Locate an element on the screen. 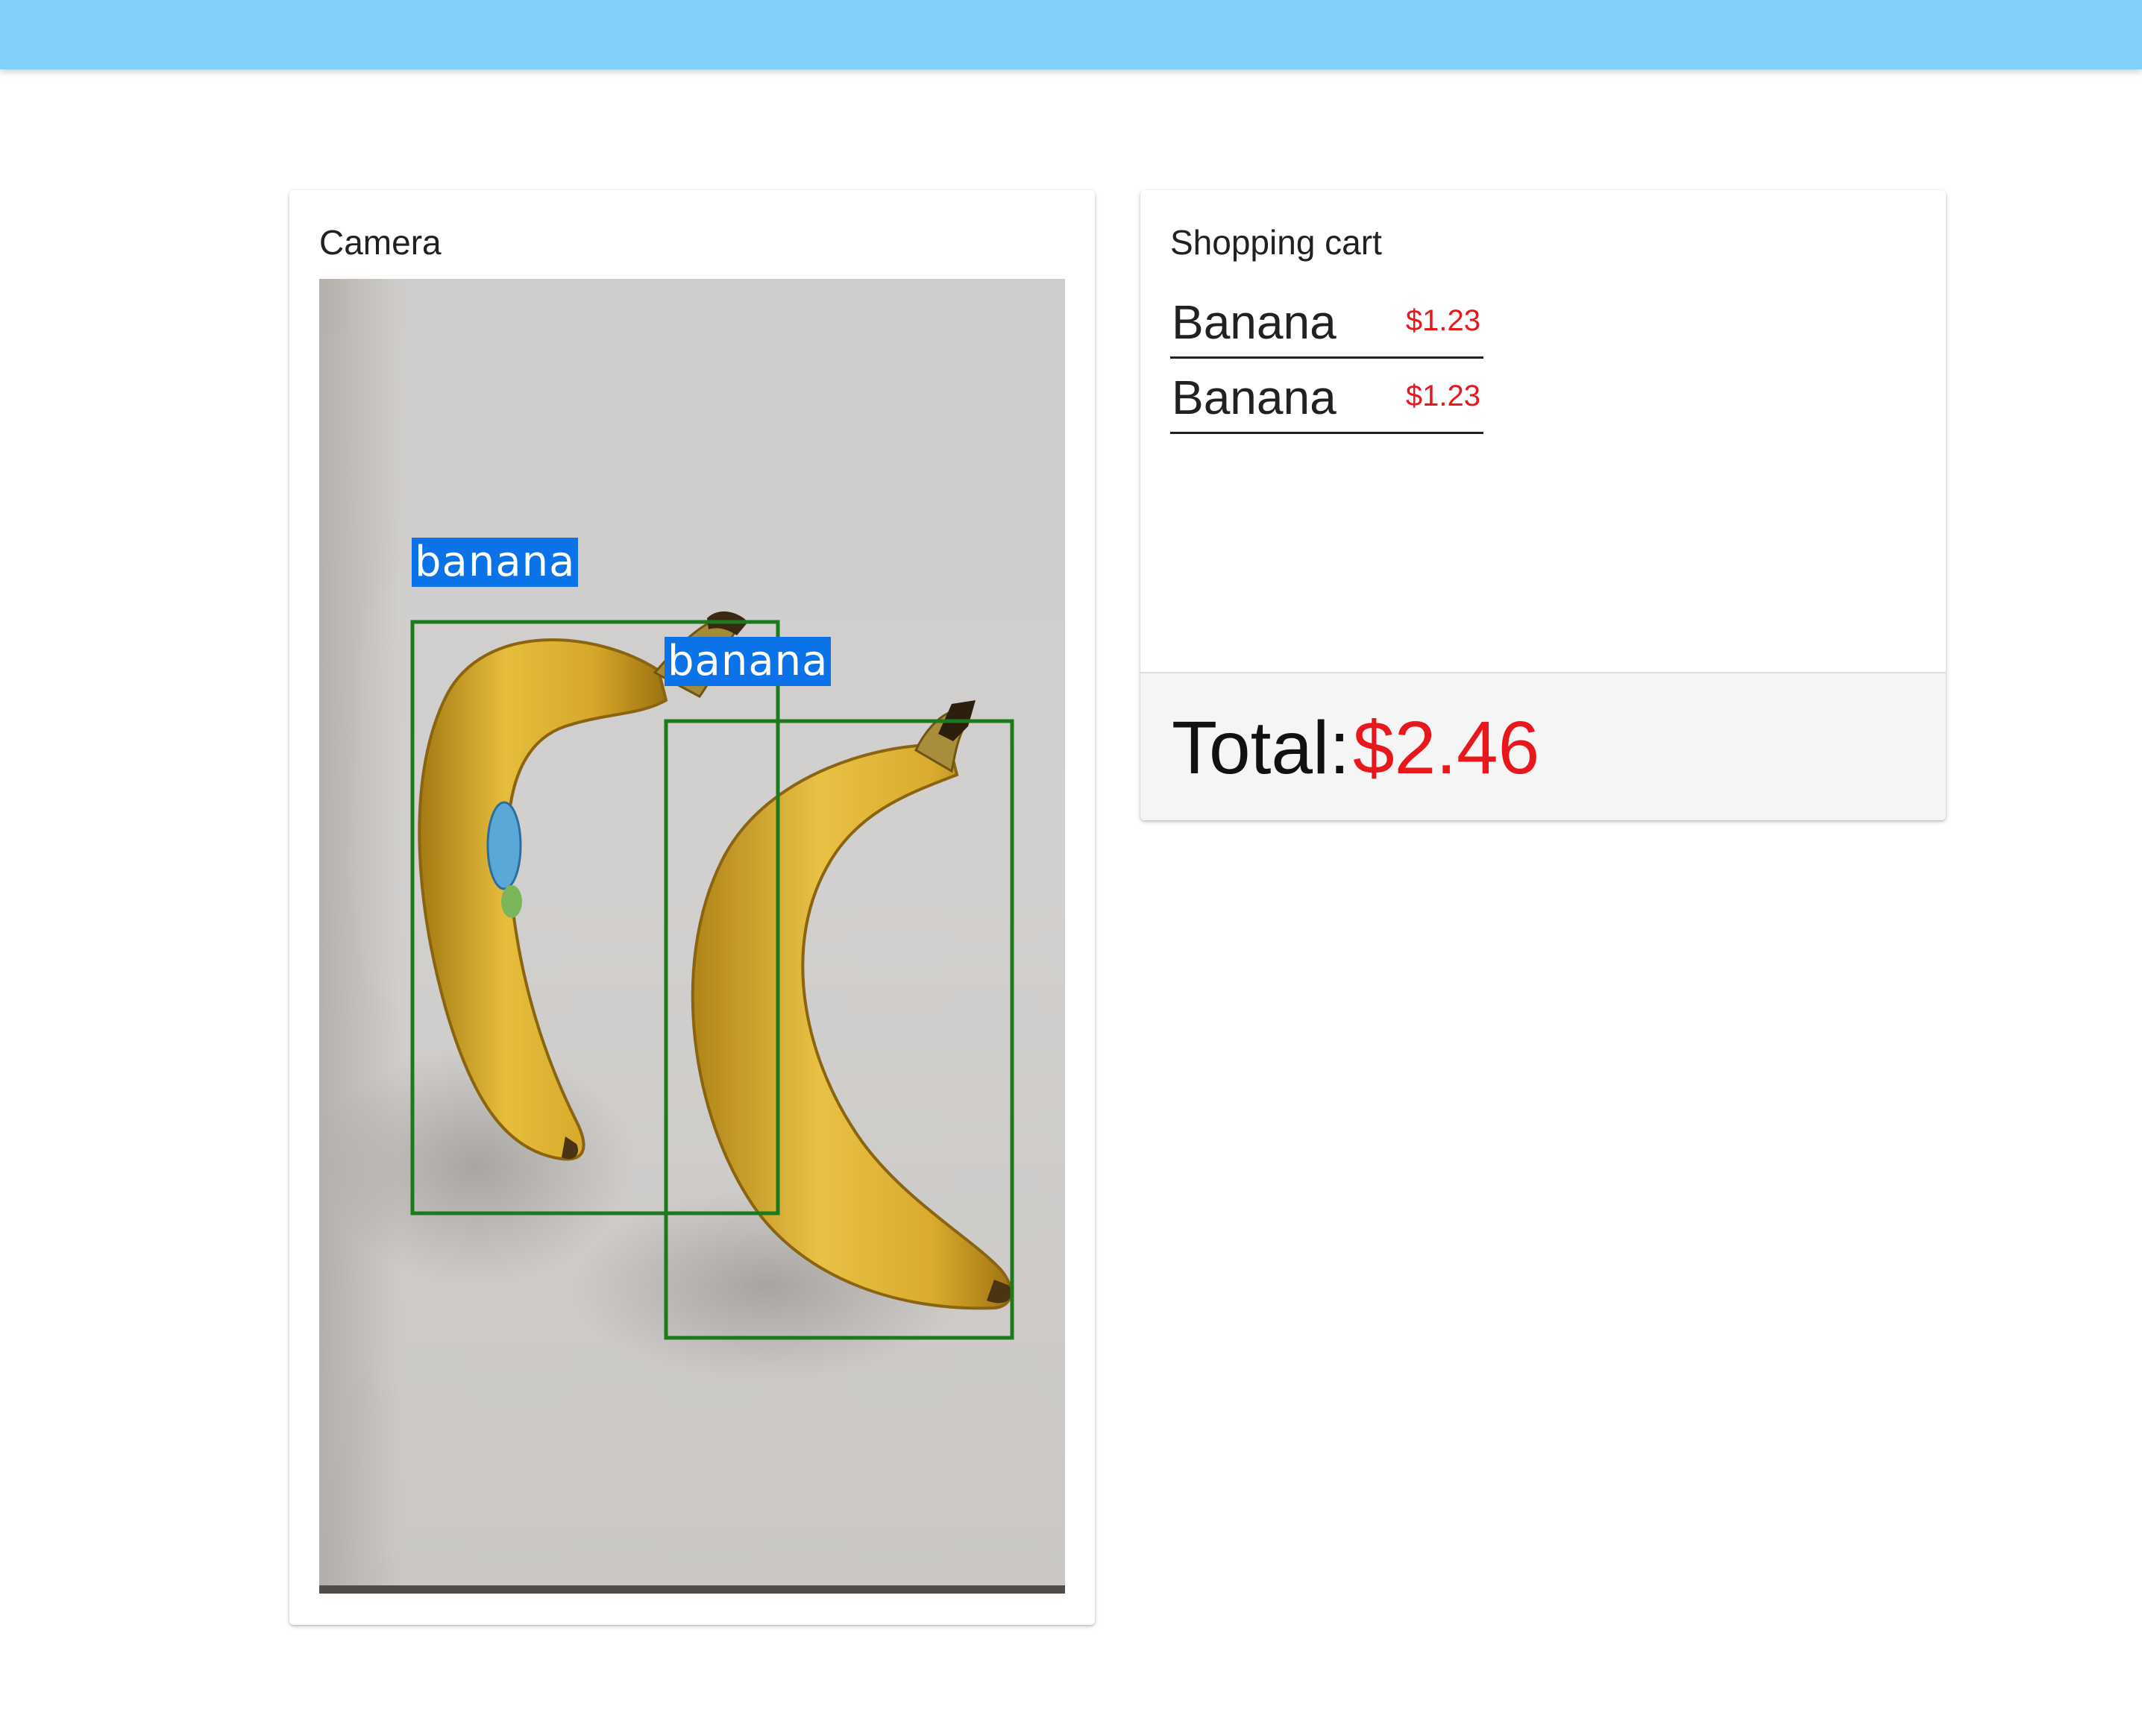  cart-title: Shopping cart is located at coordinates (1276, 242).